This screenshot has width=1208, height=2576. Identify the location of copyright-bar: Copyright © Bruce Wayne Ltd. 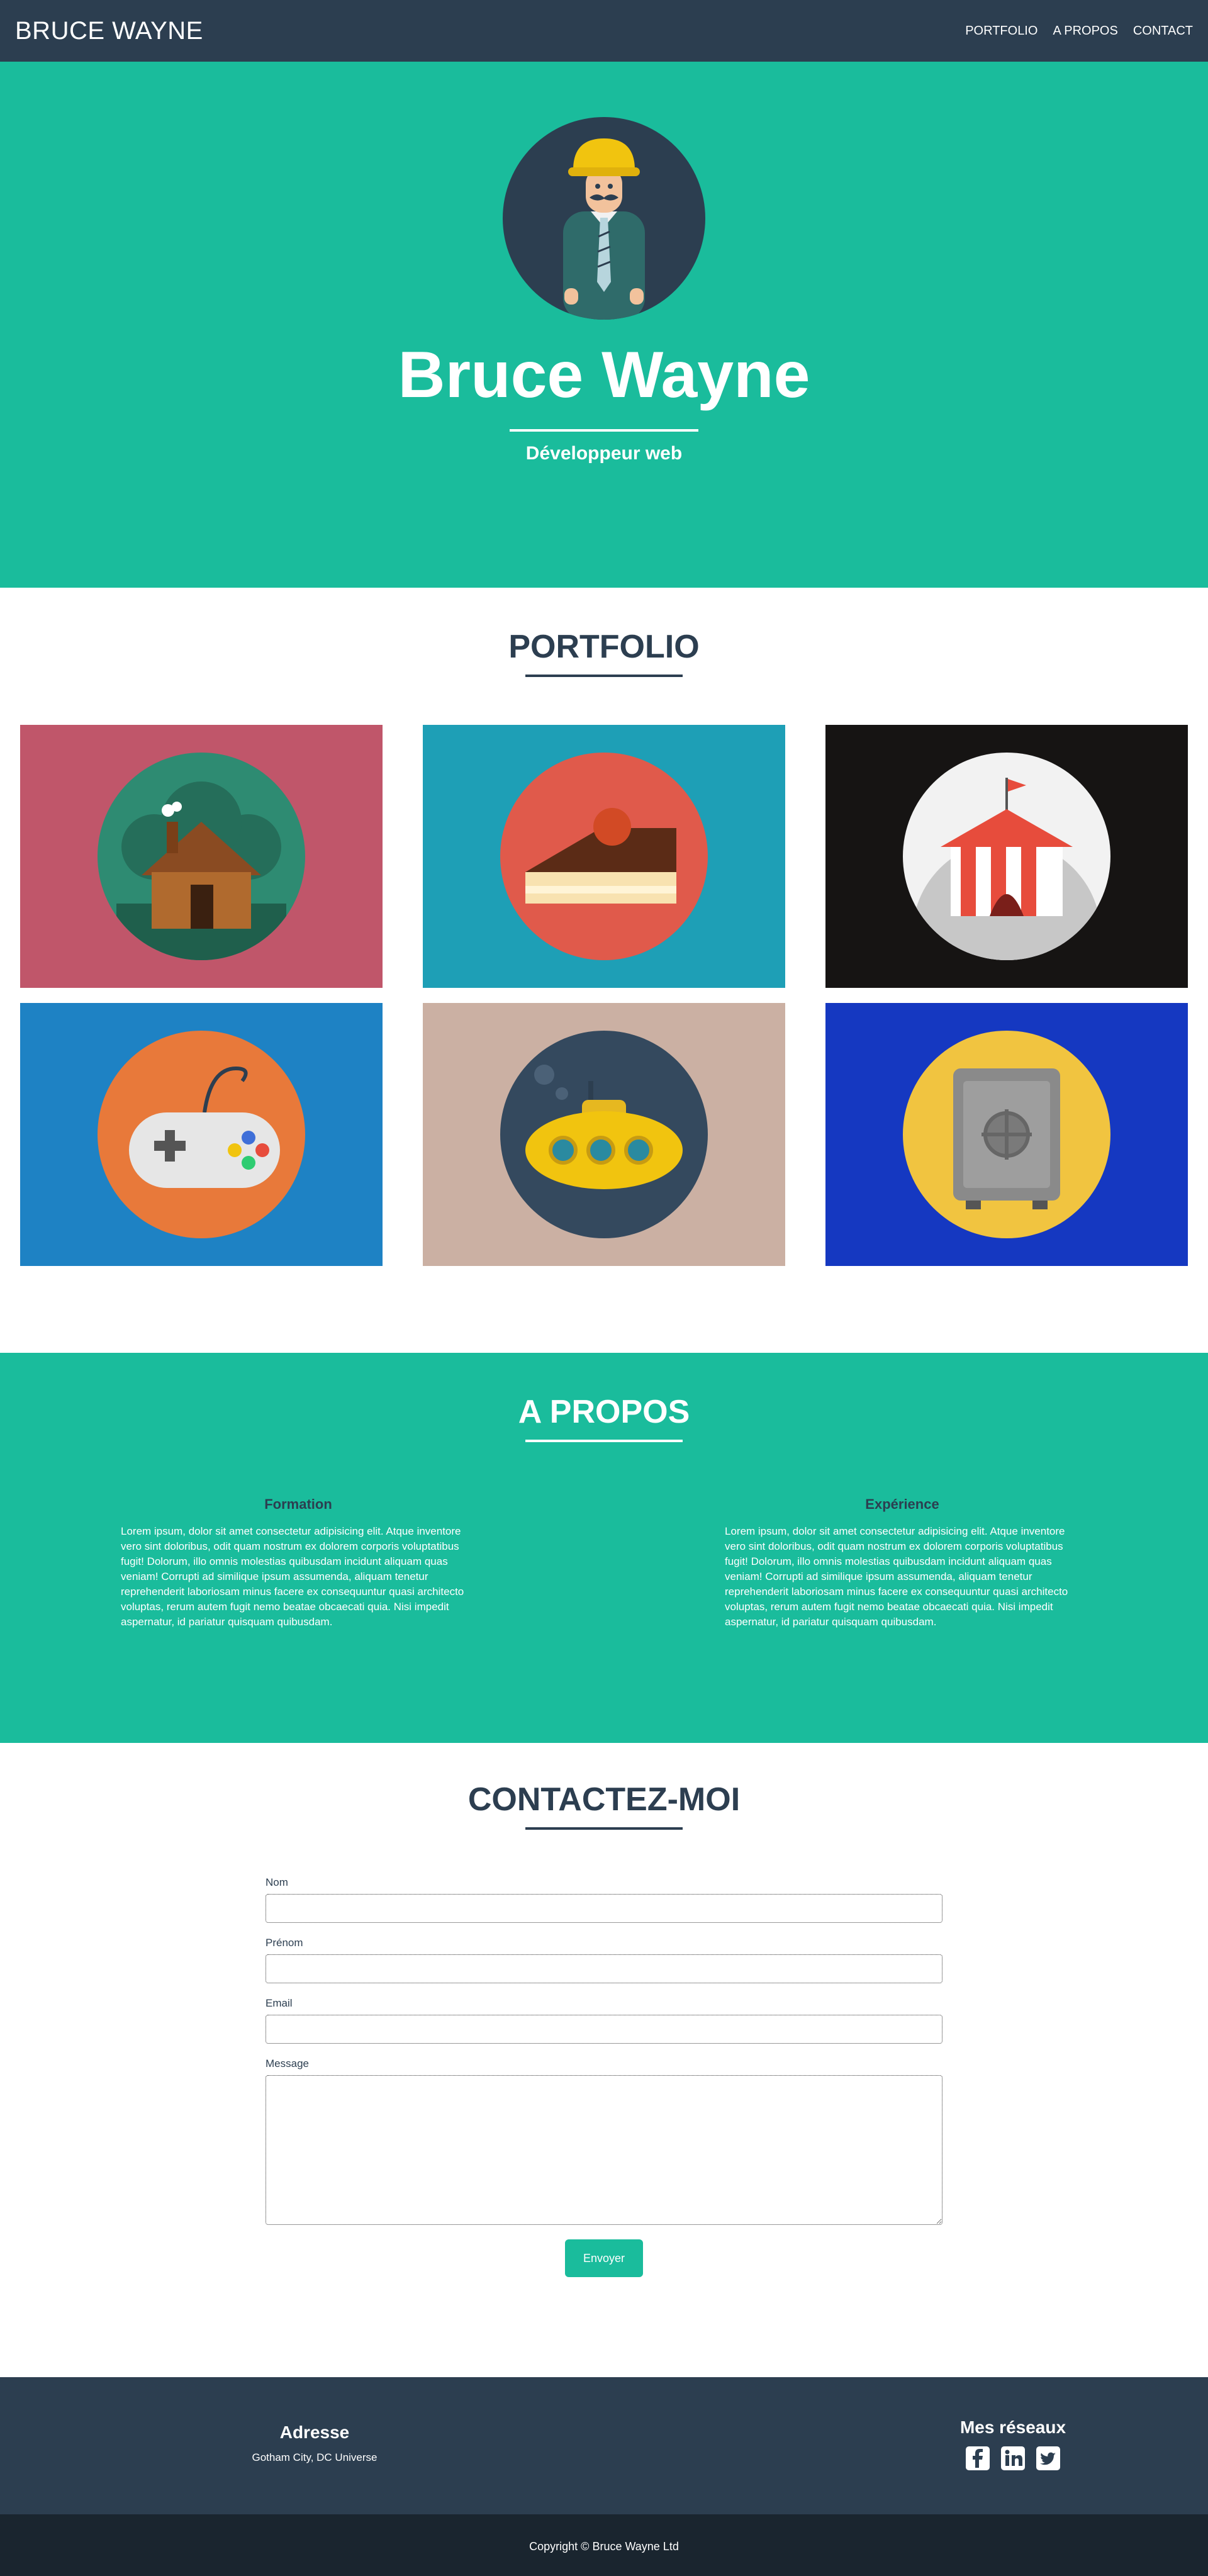
(604, 2545).